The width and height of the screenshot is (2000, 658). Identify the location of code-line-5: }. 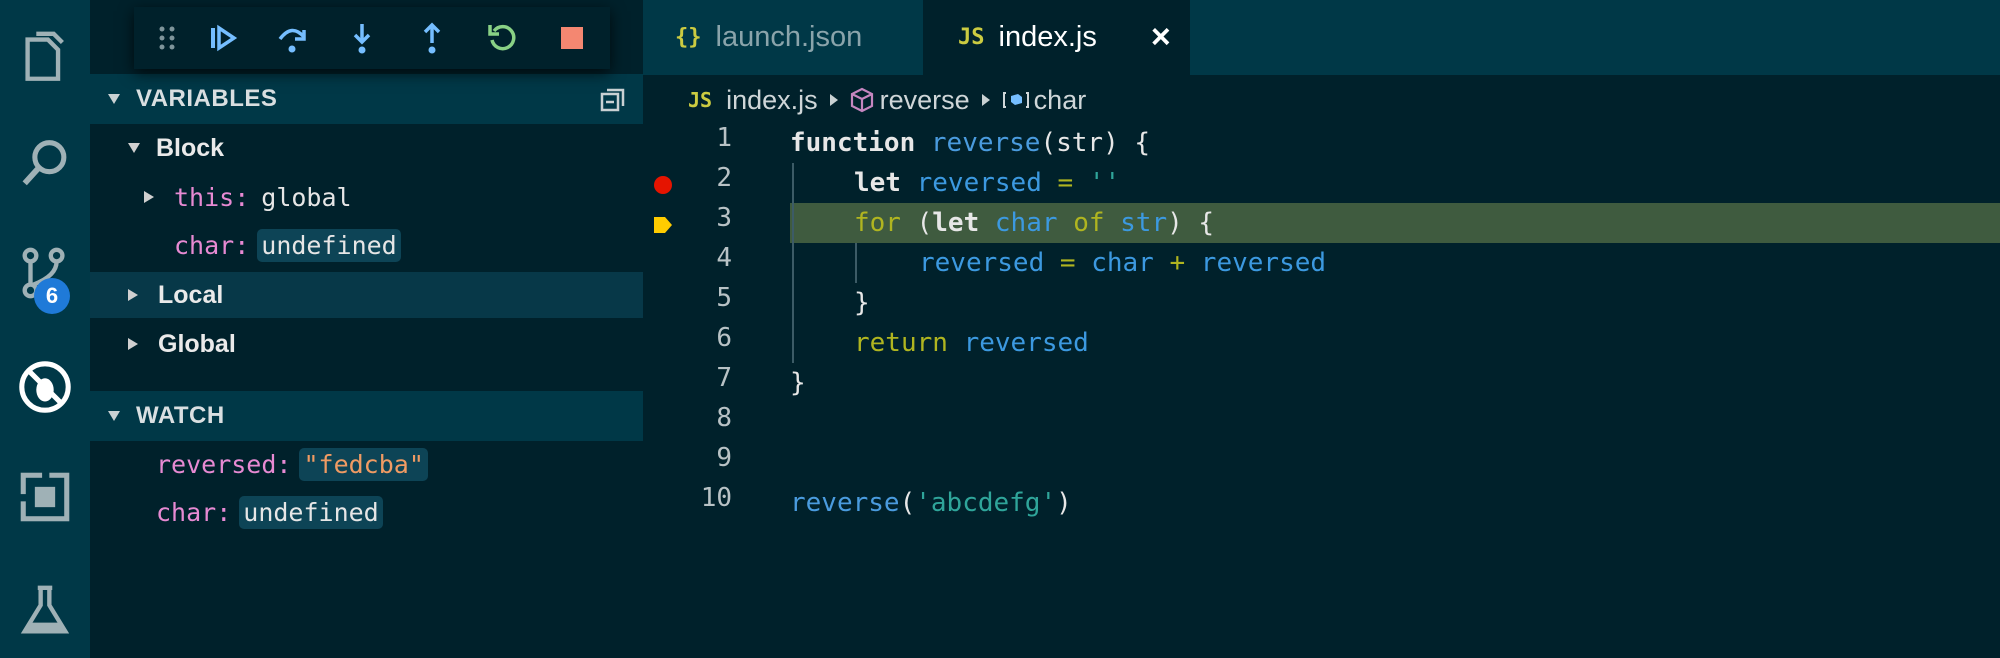
(862, 303).